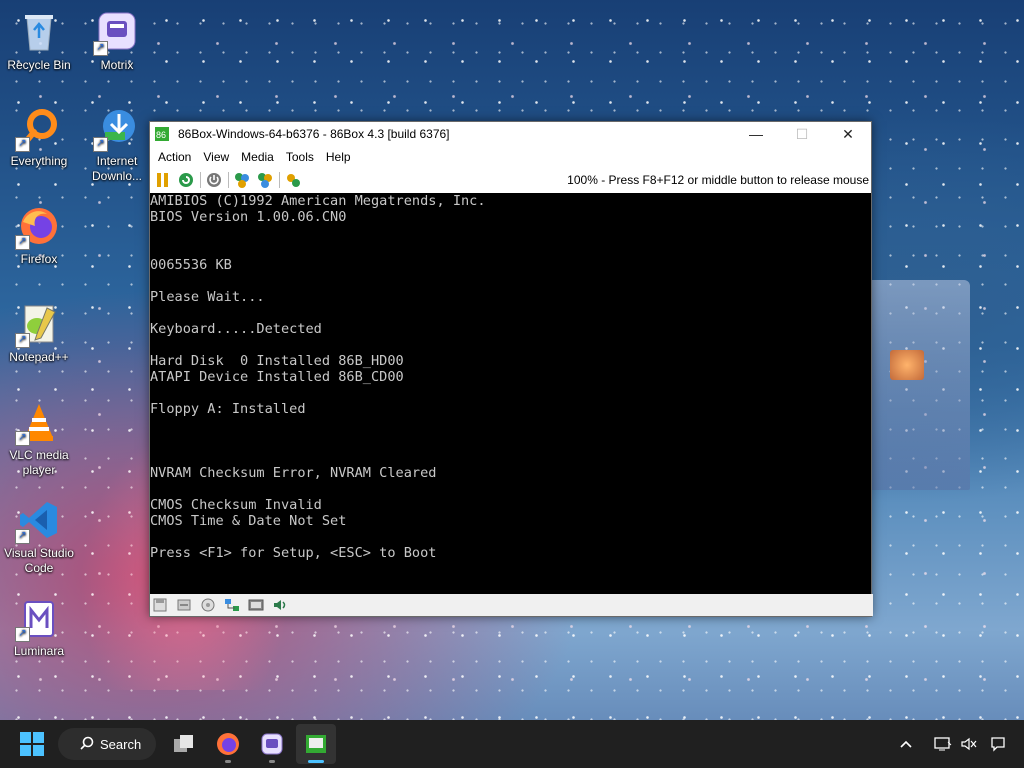 The width and height of the screenshot is (1024, 768). I want to click on settings-icon, so click(293, 180).